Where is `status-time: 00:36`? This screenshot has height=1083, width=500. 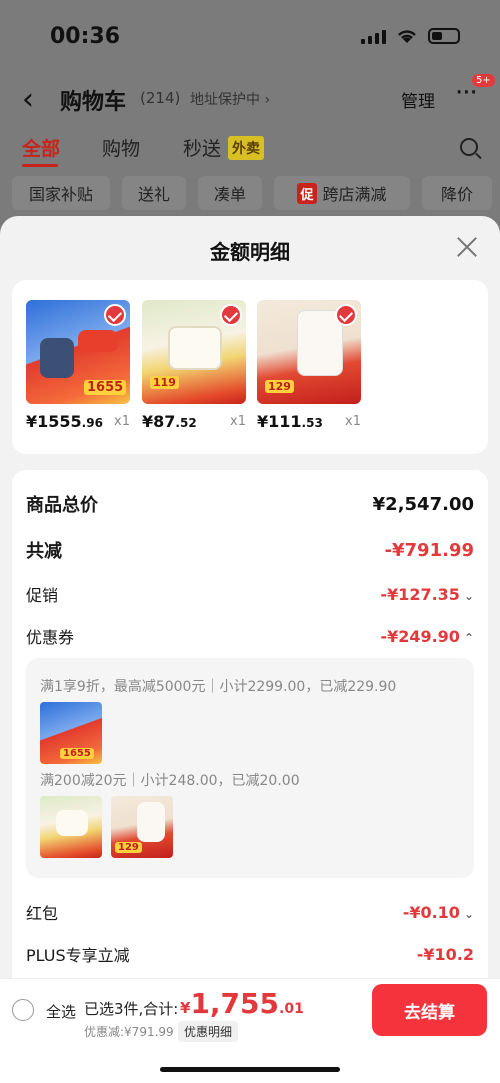 status-time: 00:36 is located at coordinates (85, 36).